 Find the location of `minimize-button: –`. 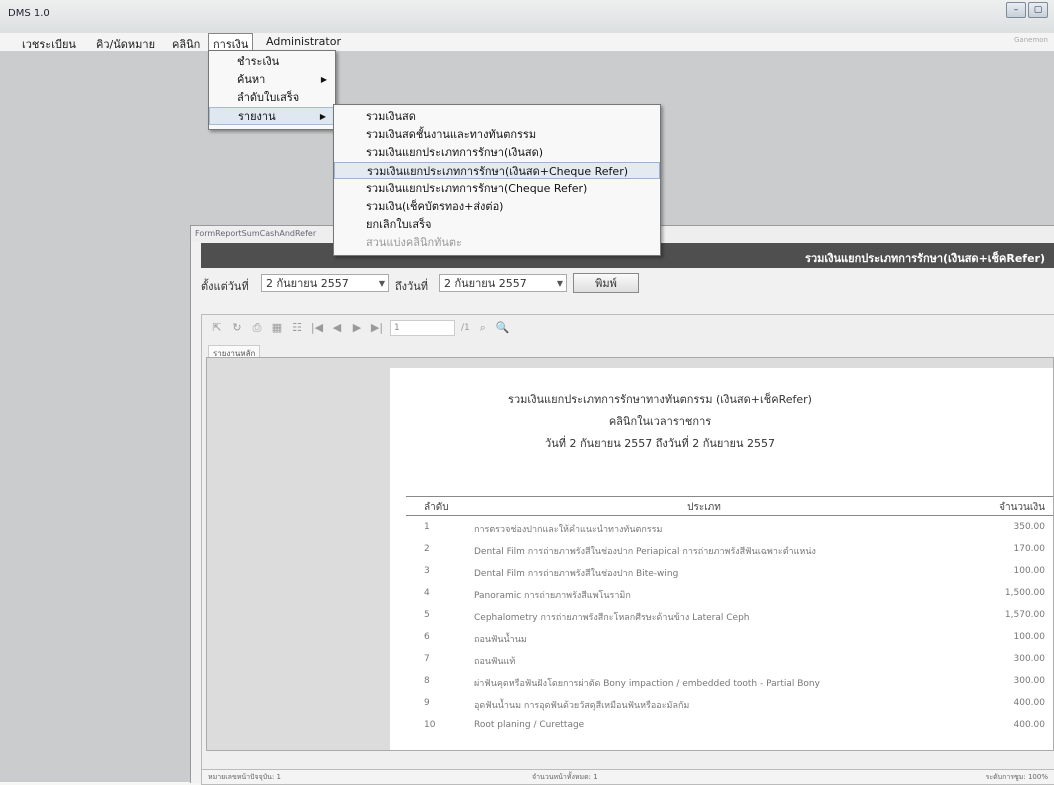

minimize-button: – is located at coordinates (1016, 10).